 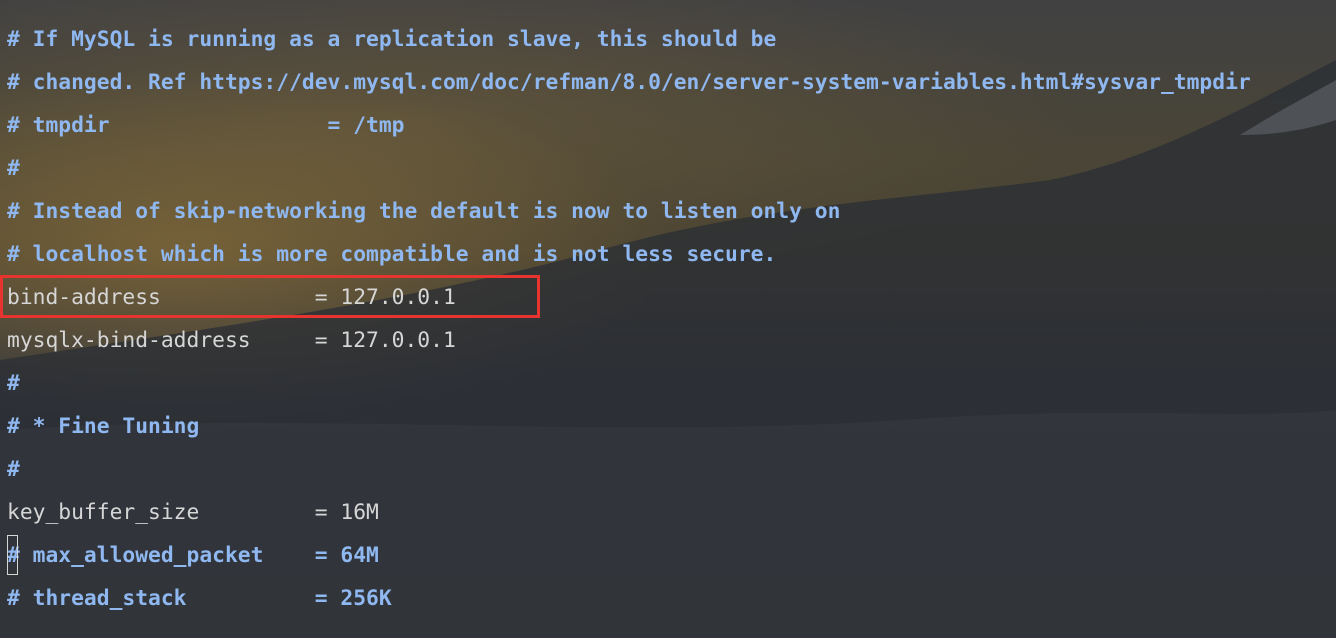 I want to click on key-buffer-size-line: key_buffer_size = 16M, so click(x=193, y=512).